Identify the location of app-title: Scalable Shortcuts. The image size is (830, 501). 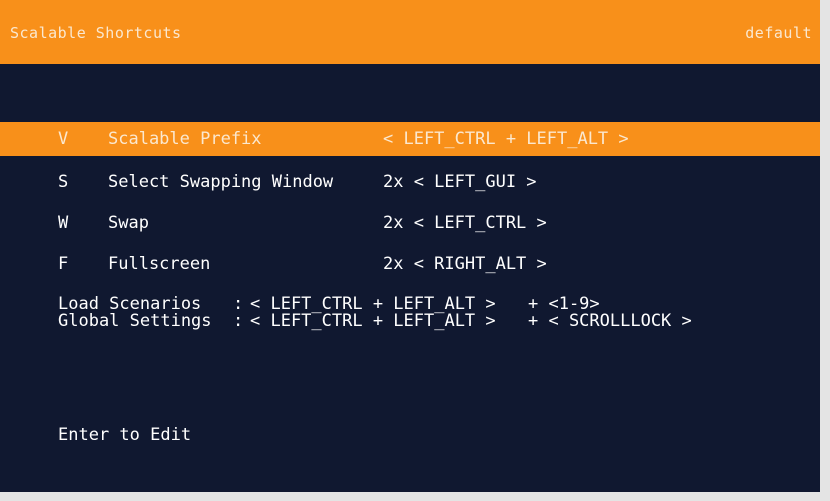
(96, 33).